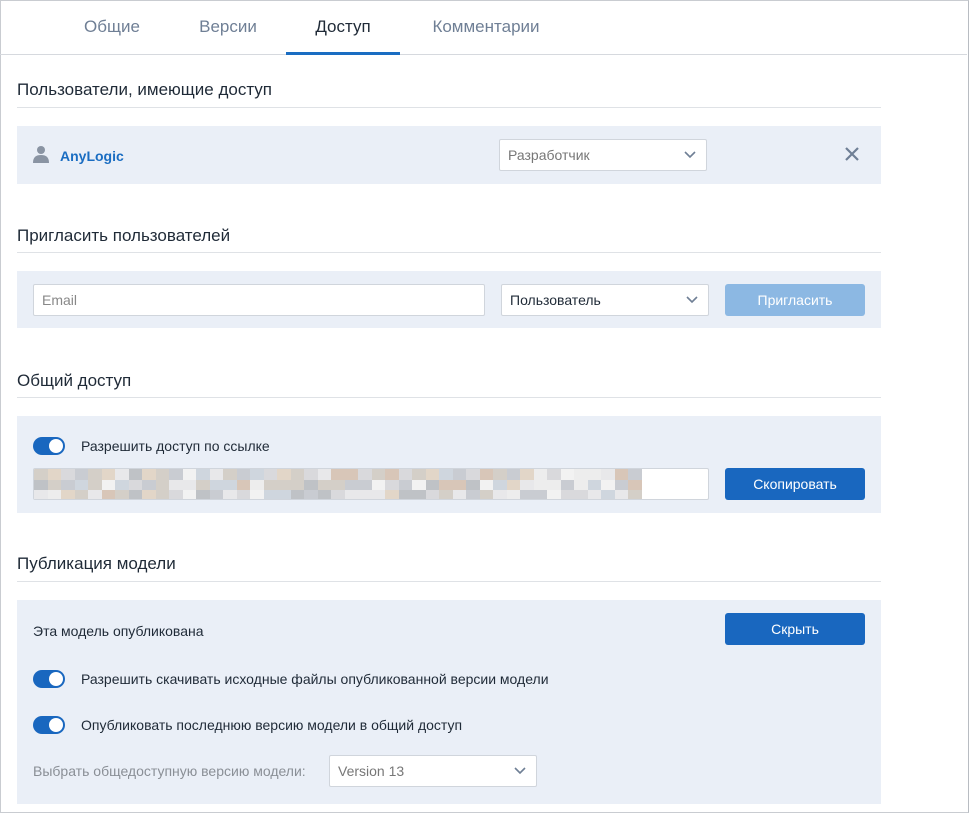 Image resolution: width=969 pixels, height=813 pixels. What do you see at coordinates (603, 155) in the screenshot?
I see `user-role-select: Разработчик` at bounding box center [603, 155].